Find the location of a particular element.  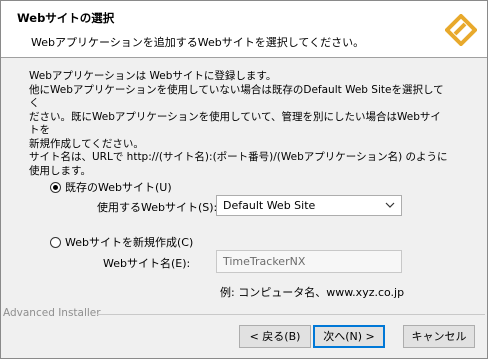

website-name-label: Webサイト名(E): is located at coordinates (147, 263).